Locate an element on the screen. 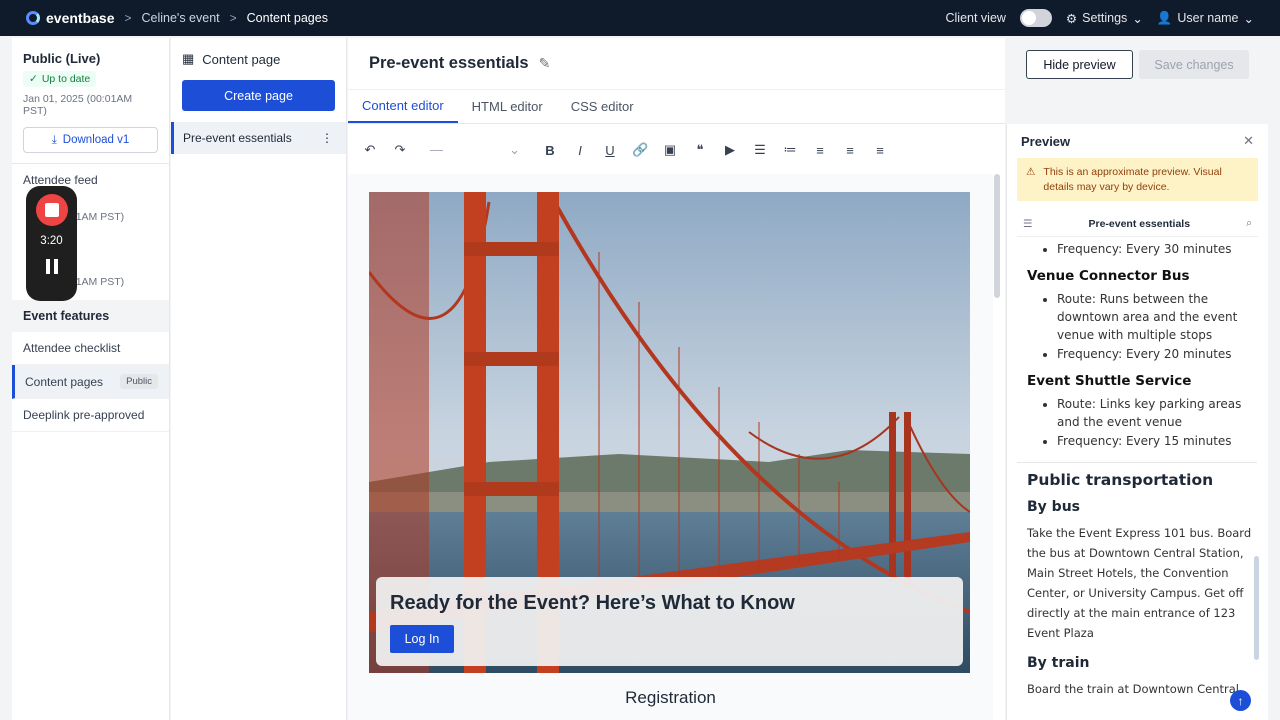 This screenshot has height=720, width=1280. create-page-button: Create page is located at coordinates (258, 95).